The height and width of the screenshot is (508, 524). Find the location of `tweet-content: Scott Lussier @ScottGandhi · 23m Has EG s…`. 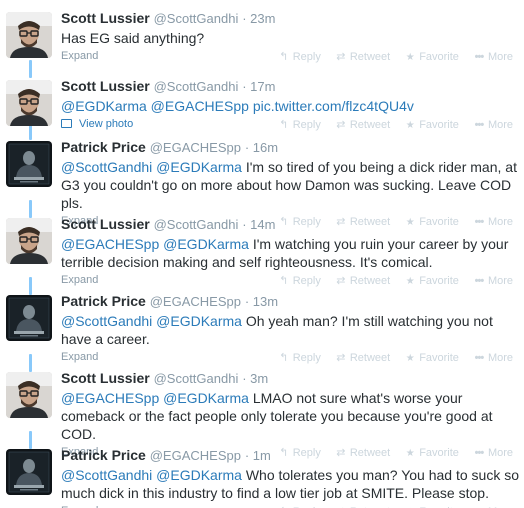

tweet-content: Scott Lussier @ScottGandhi · 23m Has EG s… is located at coordinates (290, 39).